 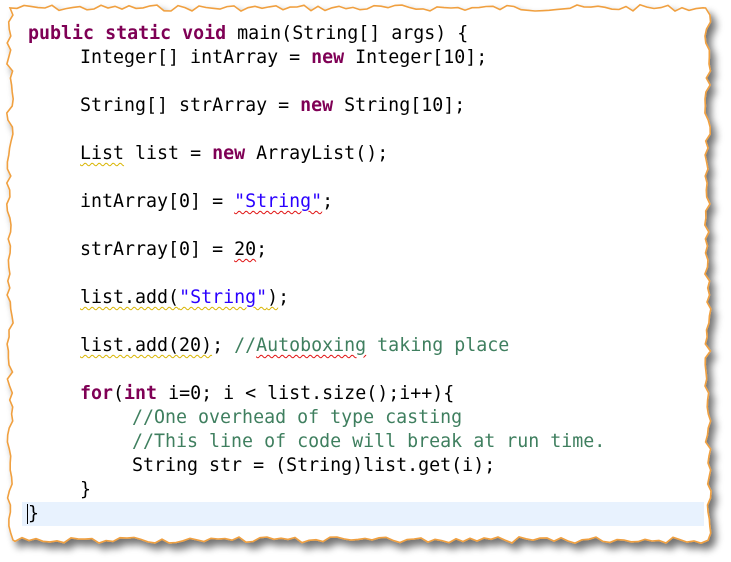 I want to click on code-text: Integer[10];, so click(x=416, y=57).